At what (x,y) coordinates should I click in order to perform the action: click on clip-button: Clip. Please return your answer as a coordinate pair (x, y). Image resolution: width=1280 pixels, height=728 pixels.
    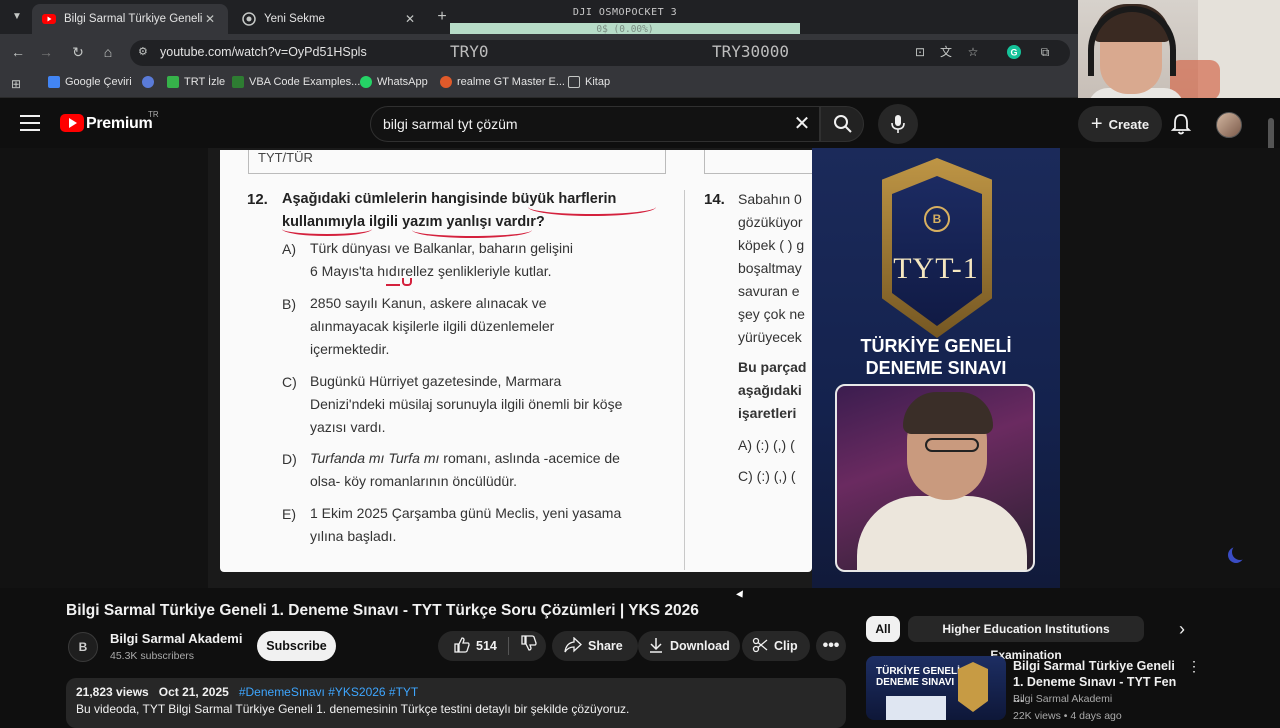
    Looking at the image, I should click on (776, 646).